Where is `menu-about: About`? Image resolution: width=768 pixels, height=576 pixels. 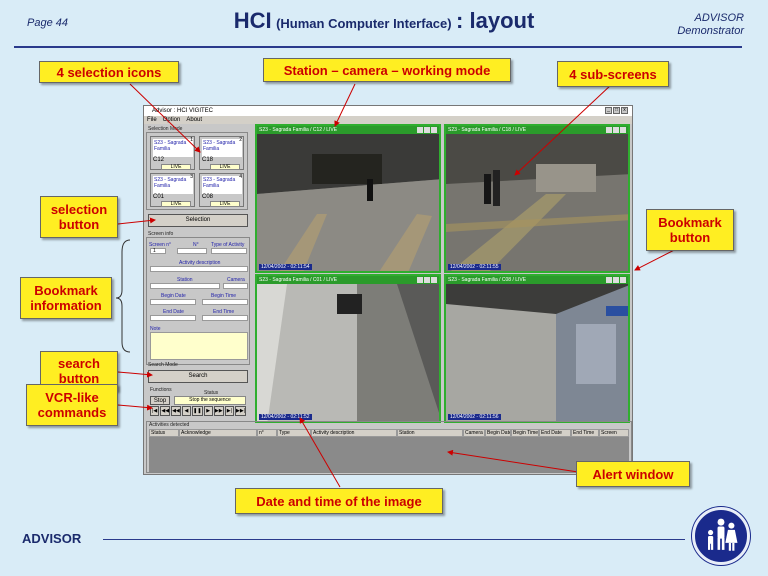 menu-about: About is located at coordinates (194, 120).